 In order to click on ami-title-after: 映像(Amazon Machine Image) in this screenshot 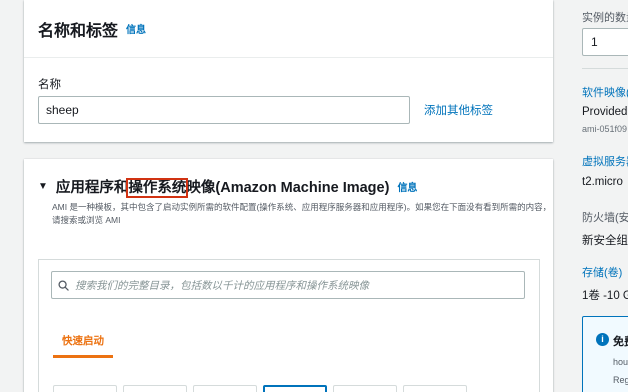, I will do `click(288, 188)`.